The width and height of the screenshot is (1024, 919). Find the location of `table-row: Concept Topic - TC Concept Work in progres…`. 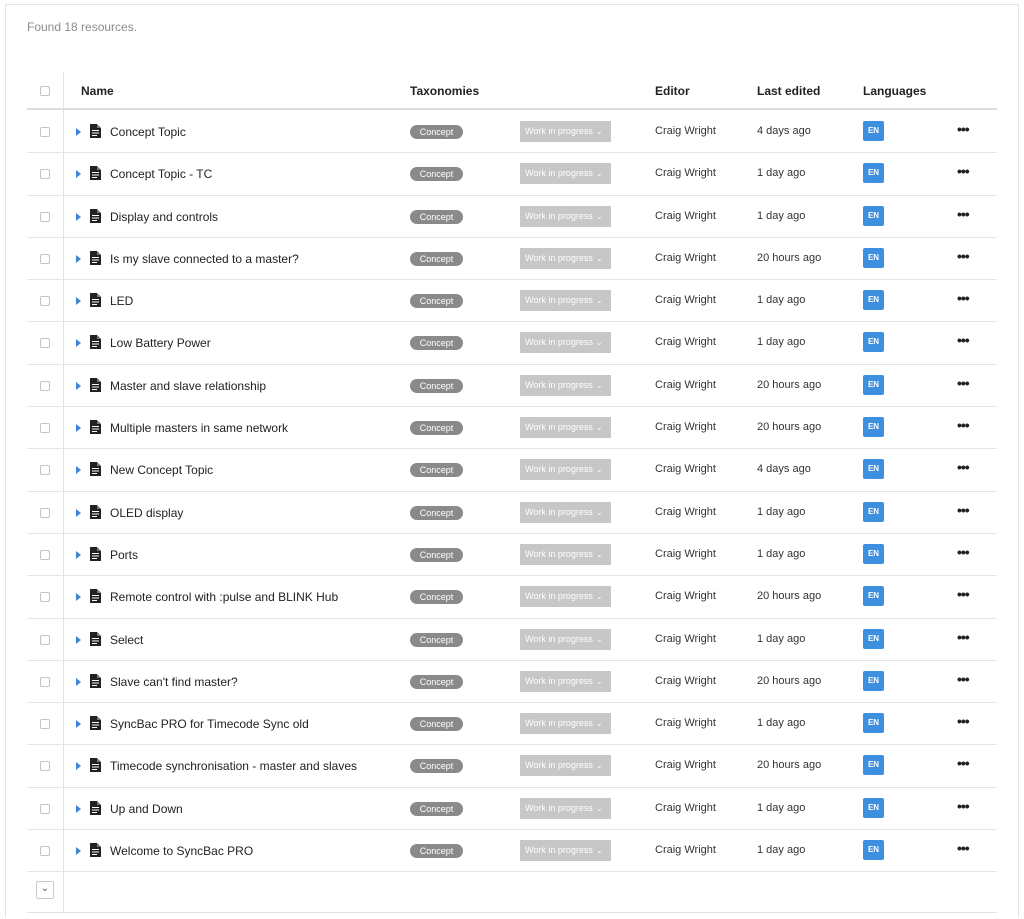

table-row: Concept Topic - TC Concept Work in progres… is located at coordinates (512, 174).